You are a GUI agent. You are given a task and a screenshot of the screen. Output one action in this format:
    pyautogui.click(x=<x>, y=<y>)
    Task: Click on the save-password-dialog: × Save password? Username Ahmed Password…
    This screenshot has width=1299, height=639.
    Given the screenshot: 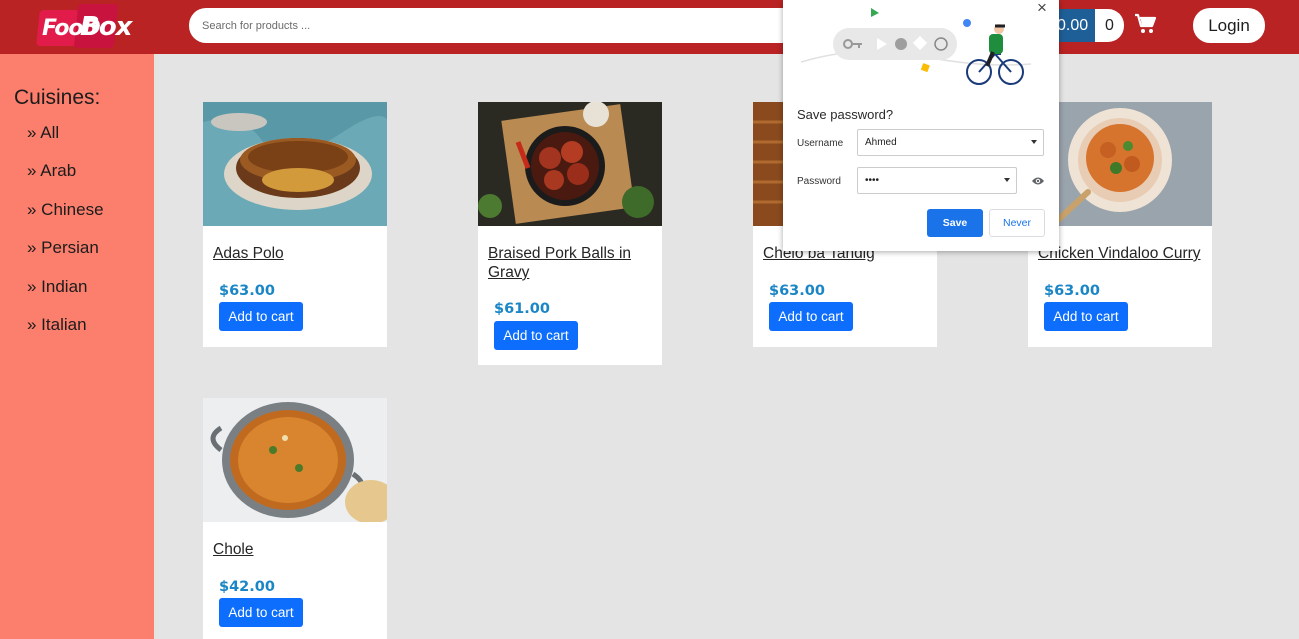 What is the action you would take?
    pyautogui.click(x=921, y=125)
    